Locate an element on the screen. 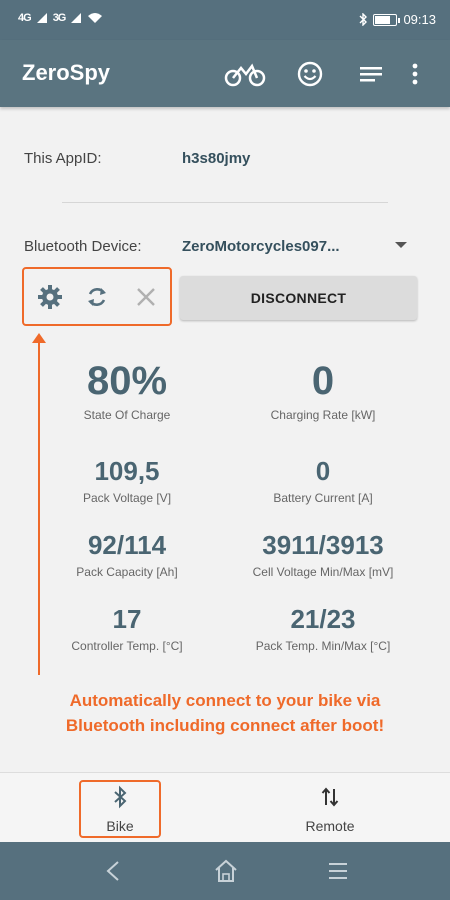 The image size is (450, 900). settings-icon is located at coordinates (50, 297).